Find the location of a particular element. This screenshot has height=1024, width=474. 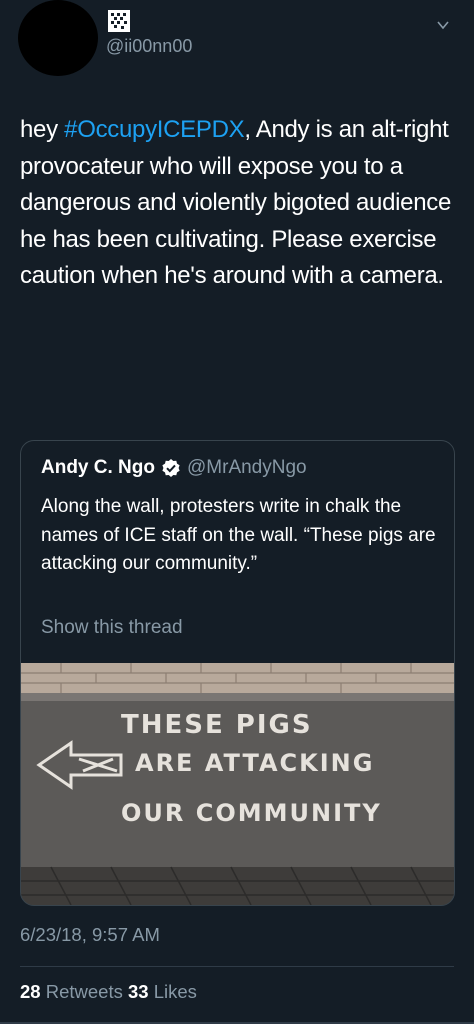

quoted-tweet-header: Andy C. Ngo @MrAndyNgo is located at coordinates (174, 468).